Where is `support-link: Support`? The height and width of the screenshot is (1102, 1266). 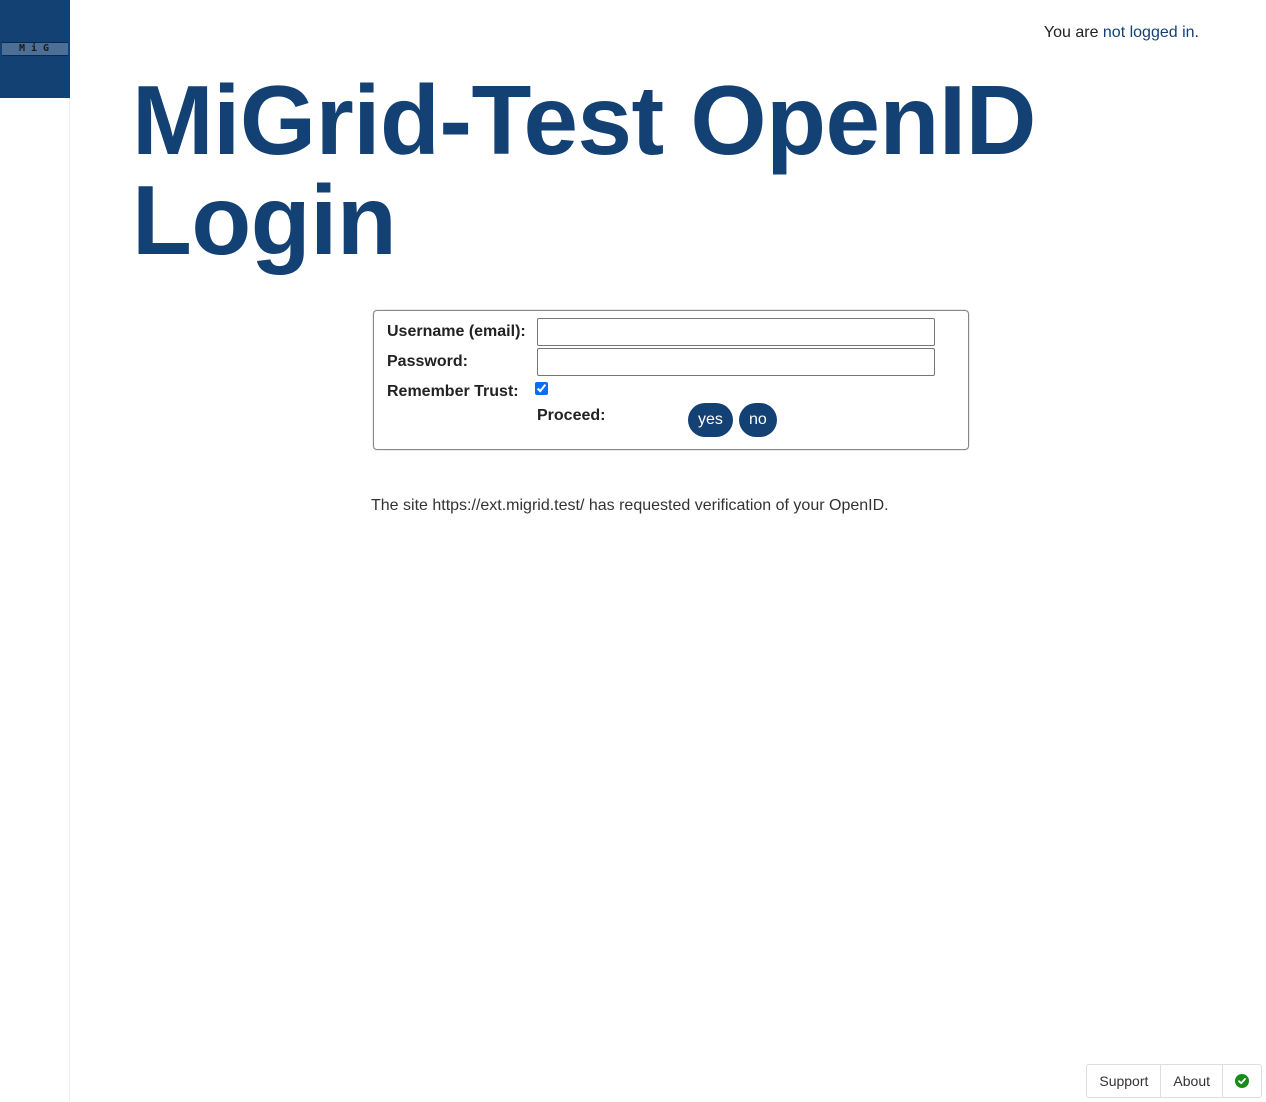 support-link: Support is located at coordinates (1124, 1081).